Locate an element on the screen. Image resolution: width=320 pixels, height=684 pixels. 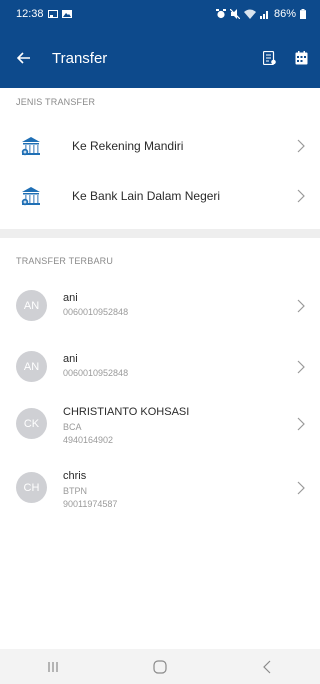
status-bar: 12:38 86% is located at coordinates (160, 14).